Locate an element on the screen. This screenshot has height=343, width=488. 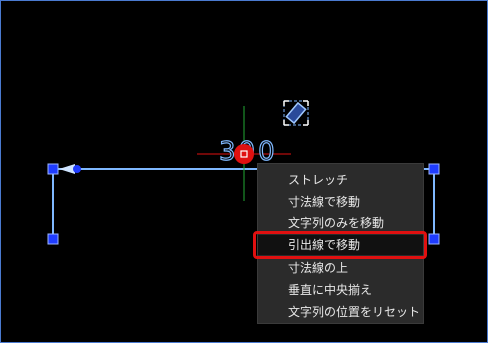
grip-right-top is located at coordinates (434, 169).